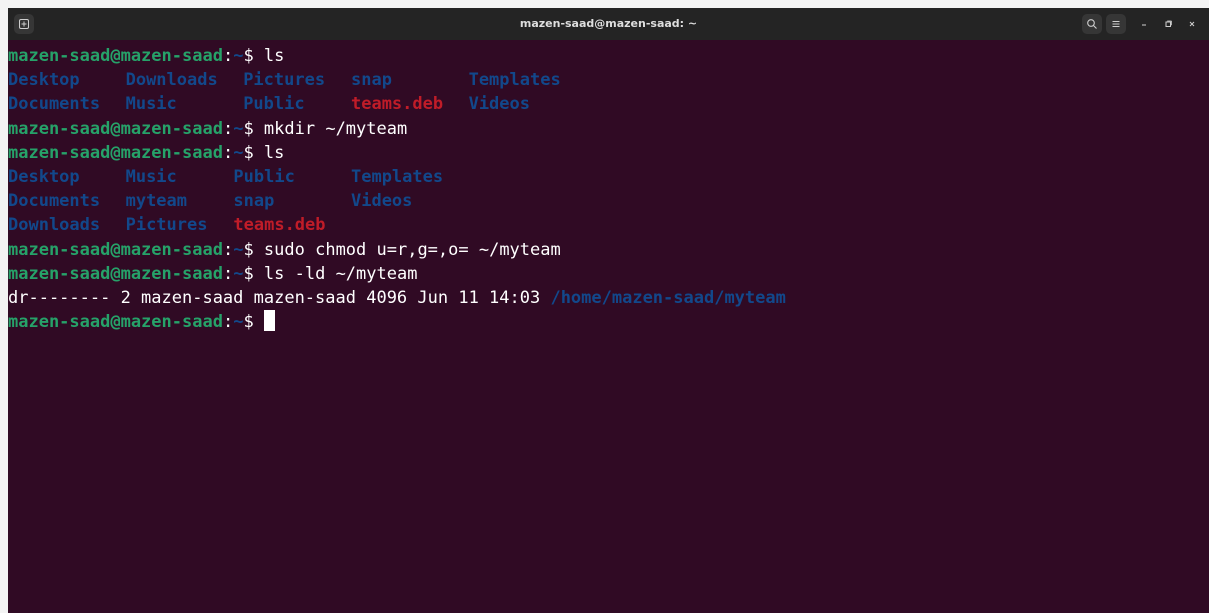 This screenshot has height=613, width=1209. I want to click on search-icon, so click(1092, 24).